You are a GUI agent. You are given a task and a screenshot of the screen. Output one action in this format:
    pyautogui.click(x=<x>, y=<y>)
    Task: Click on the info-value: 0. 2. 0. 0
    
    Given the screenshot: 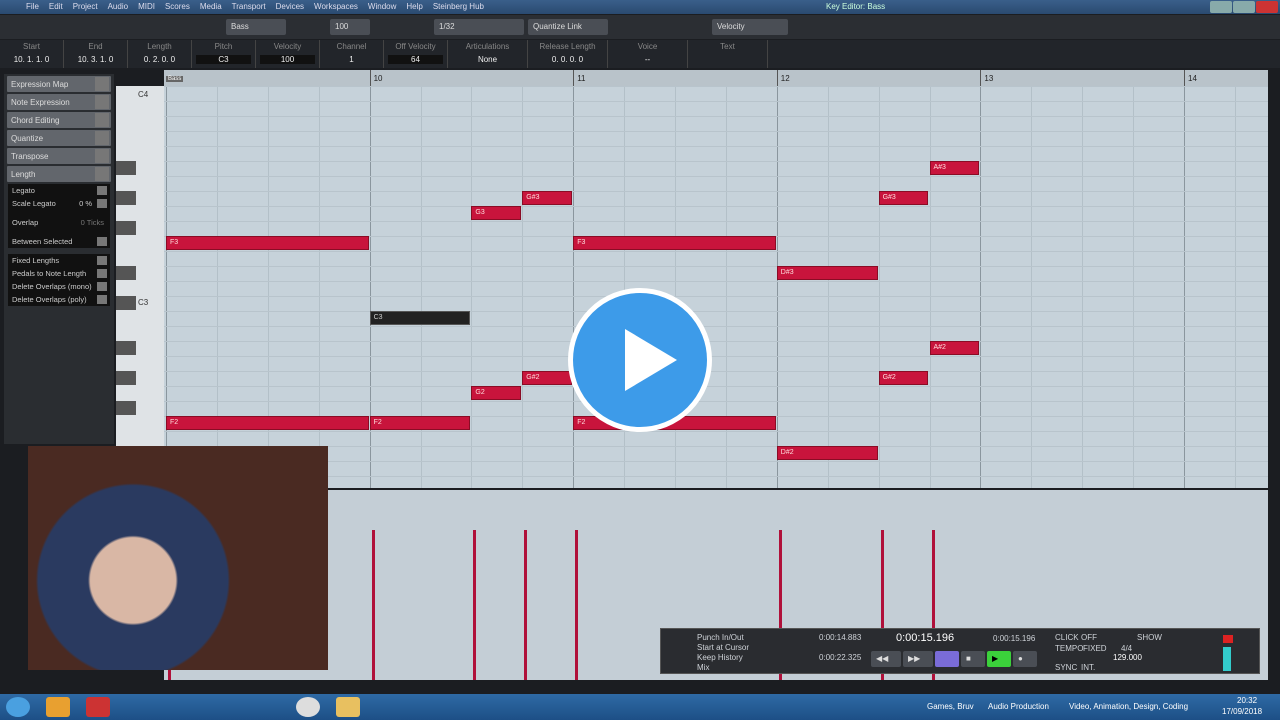 What is the action you would take?
    pyautogui.click(x=159, y=59)
    